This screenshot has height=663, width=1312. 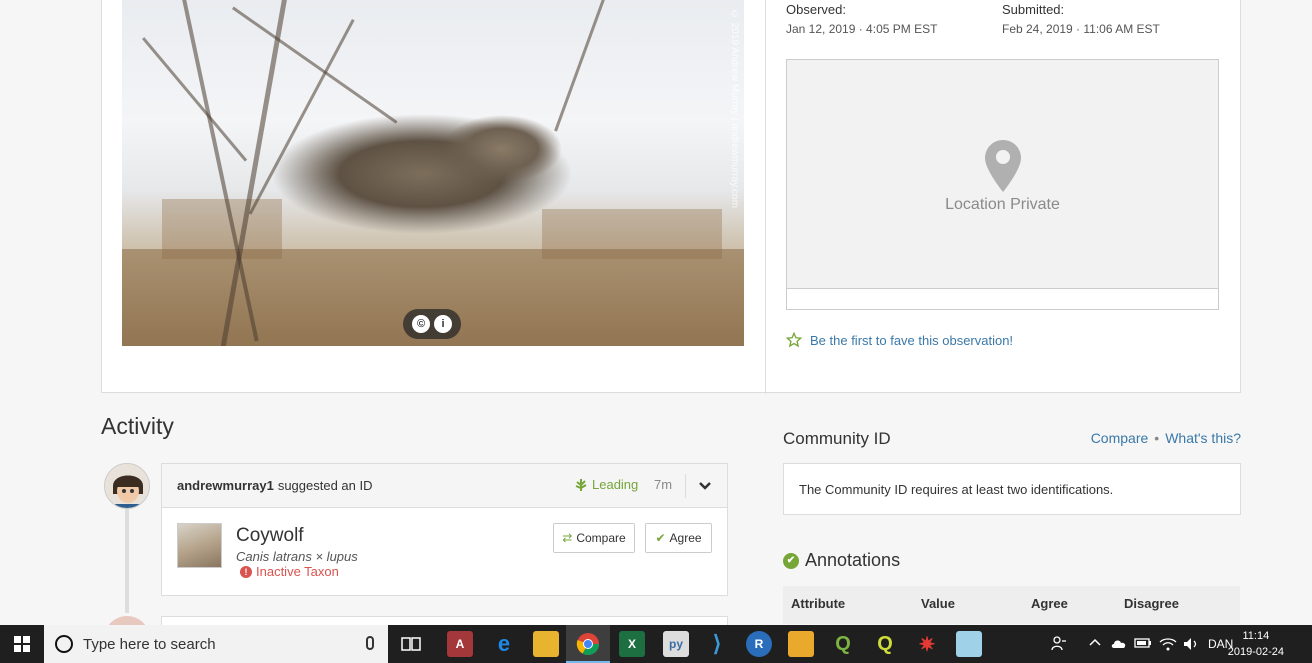 I want to click on activity-heading: Activity, so click(x=137, y=426).